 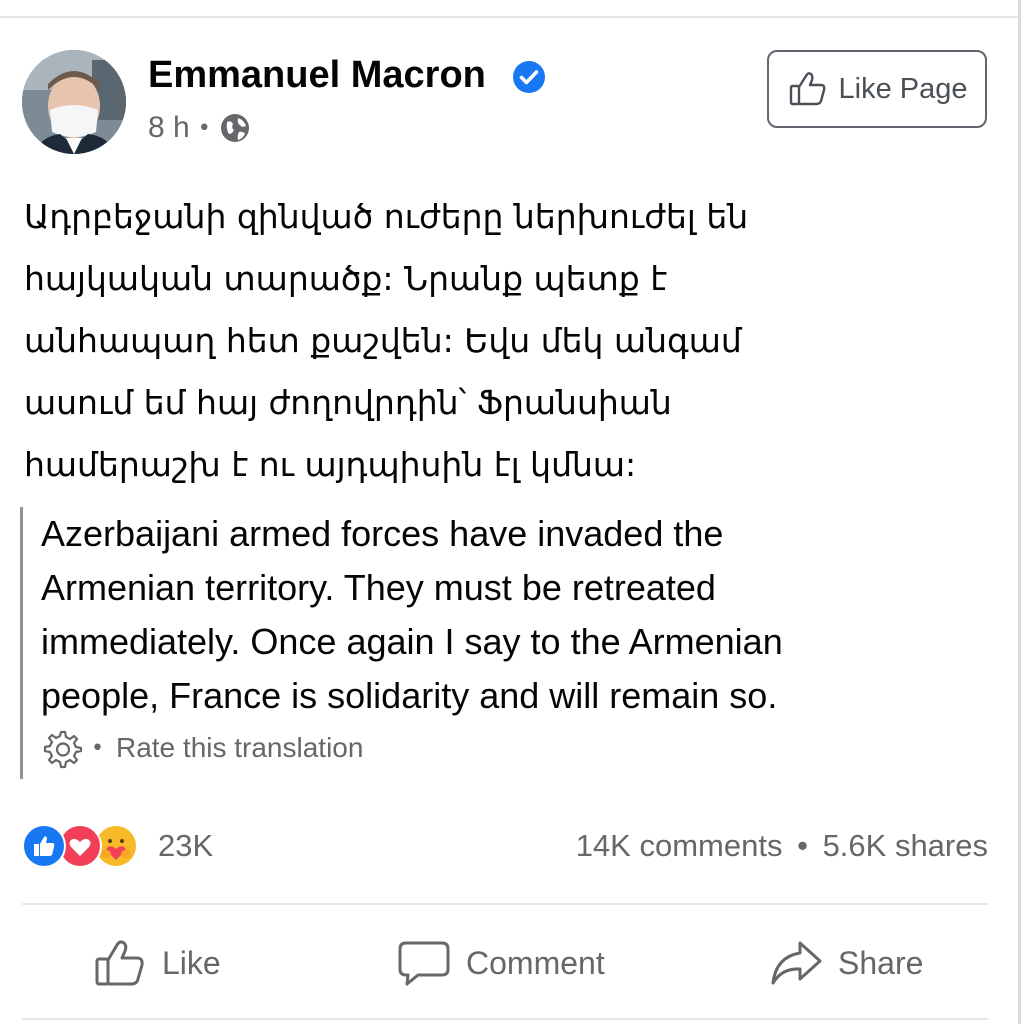 I want to click on comment-icon, so click(x=424, y=963).